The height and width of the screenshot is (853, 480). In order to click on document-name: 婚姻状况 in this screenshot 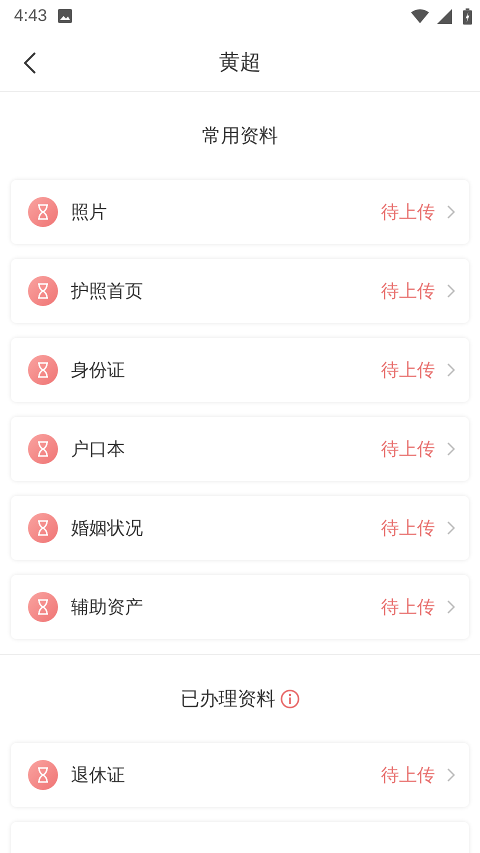, I will do `click(107, 528)`.